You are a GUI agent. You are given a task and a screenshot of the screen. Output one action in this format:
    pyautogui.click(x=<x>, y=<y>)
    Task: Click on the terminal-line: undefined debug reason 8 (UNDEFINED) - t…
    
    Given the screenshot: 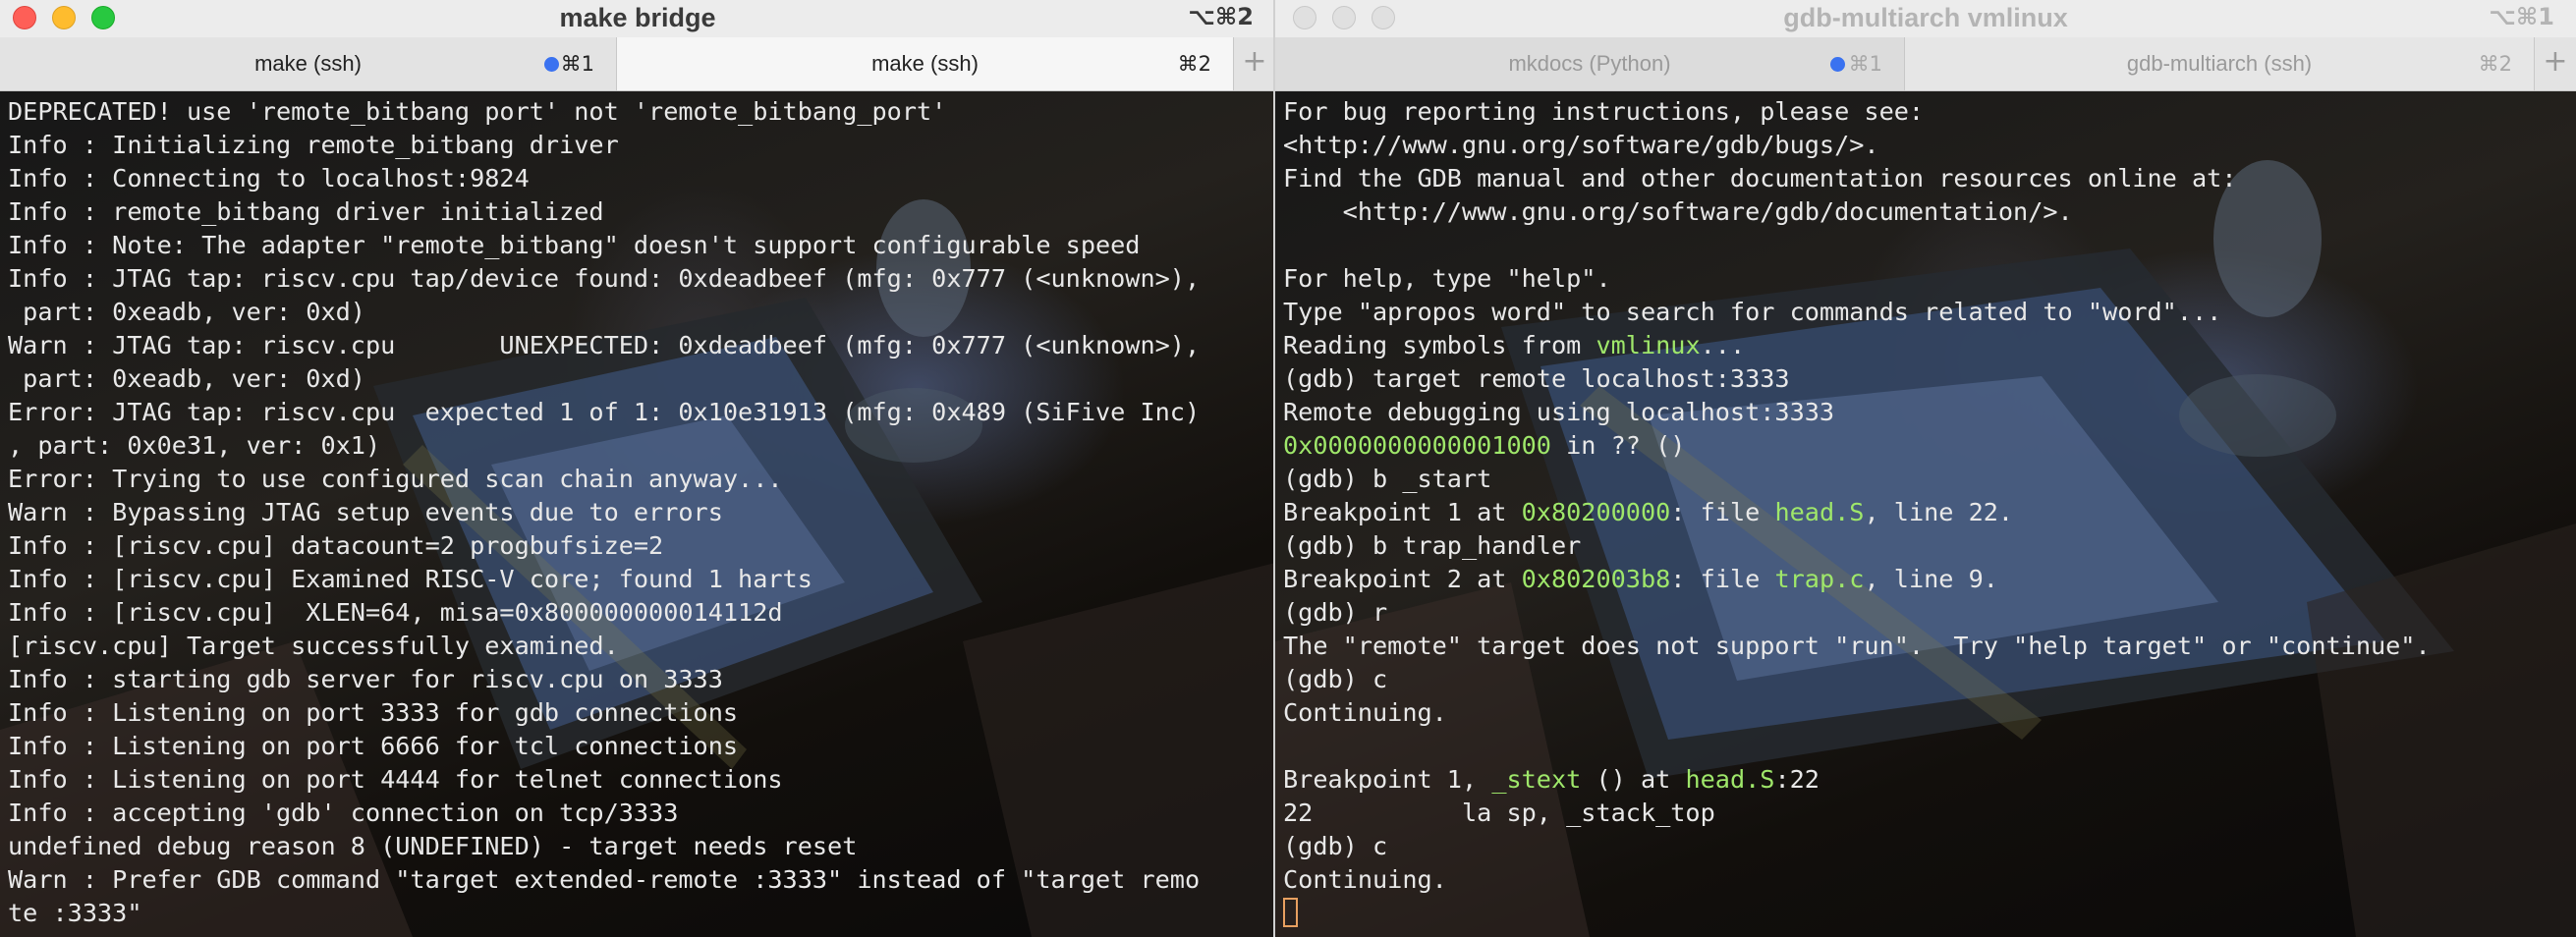 What is the action you would take?
    pyautogui.click(x=433, y=846)
    